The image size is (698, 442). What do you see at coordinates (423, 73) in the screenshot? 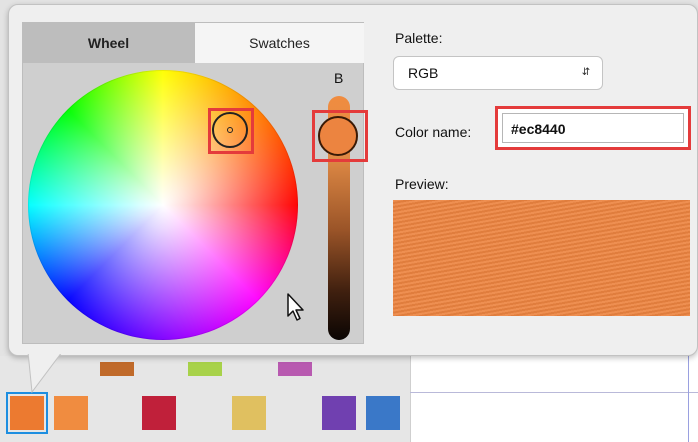
I see `palette-select-value: RGB` at bounding box center [423, 73].